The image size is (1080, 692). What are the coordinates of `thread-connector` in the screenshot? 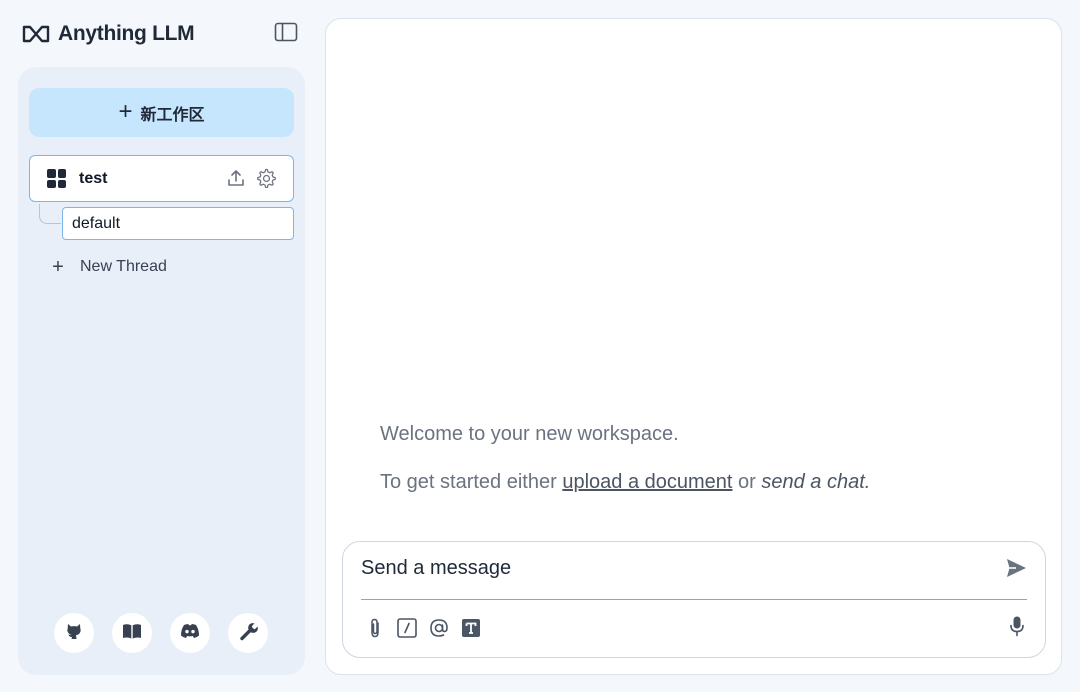 It's located at (50, 214).